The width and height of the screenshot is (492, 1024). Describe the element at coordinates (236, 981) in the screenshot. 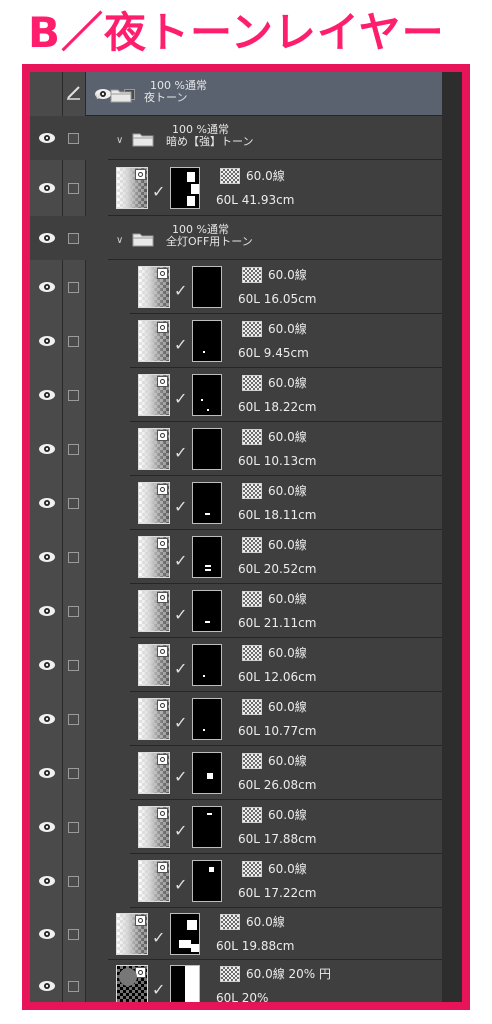

I see `layer-row: ✓ 60.0線 20% 円 60L 20%` at that location.